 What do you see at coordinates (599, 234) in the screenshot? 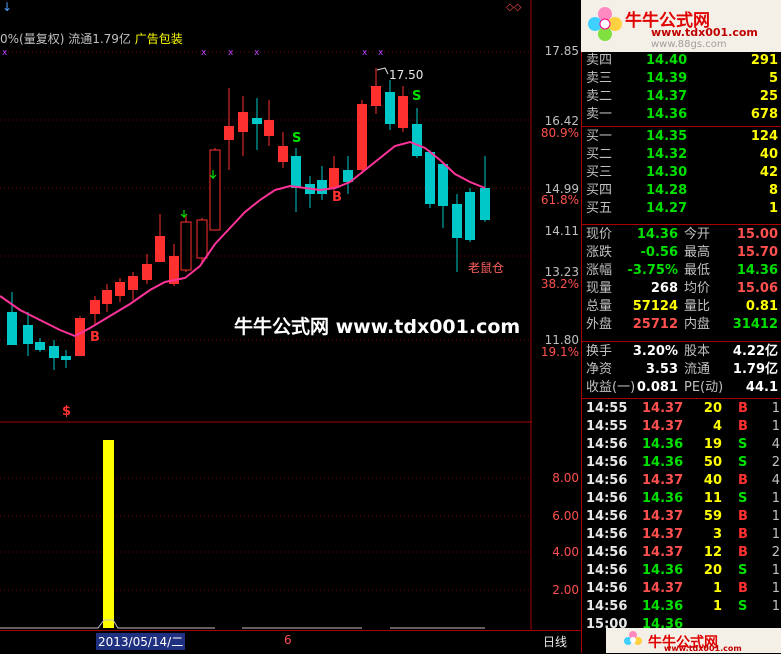
I see `quote-label: 现价` at bounding box center [599, 234].